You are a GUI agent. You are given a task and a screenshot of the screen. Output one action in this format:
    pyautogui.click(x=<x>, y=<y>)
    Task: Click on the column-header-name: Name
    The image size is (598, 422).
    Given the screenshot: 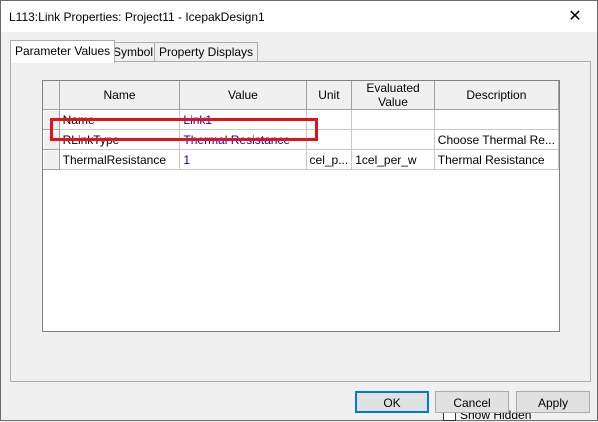 What is the action you would take?
    pyautogui.click(x=120, y=95)
    